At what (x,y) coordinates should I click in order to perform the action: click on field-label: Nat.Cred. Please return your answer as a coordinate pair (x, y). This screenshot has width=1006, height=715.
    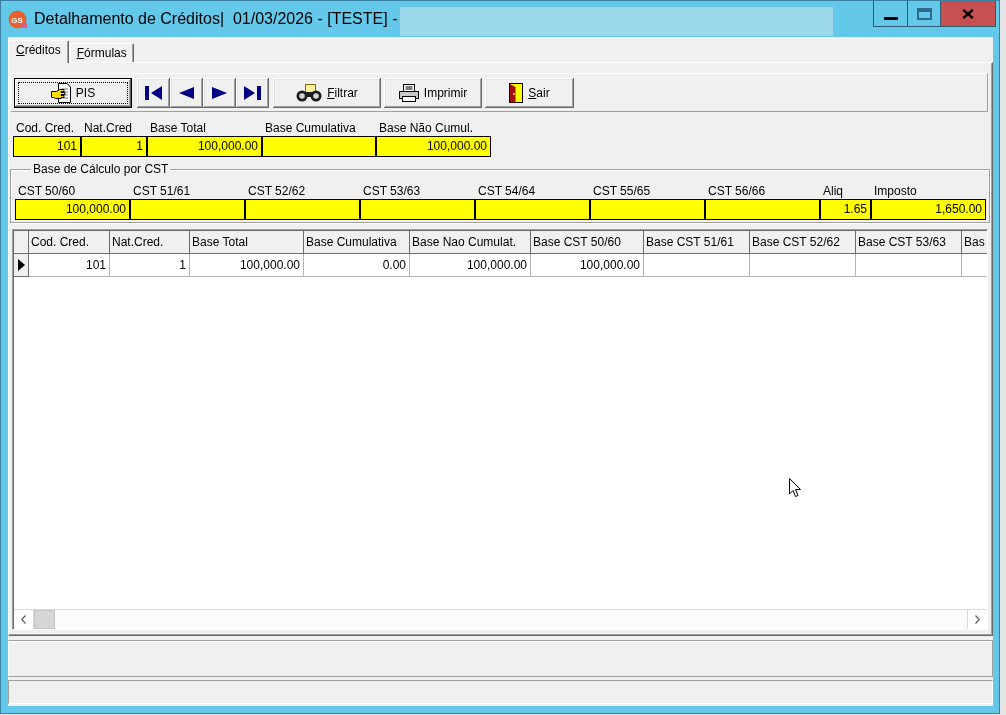
    Looking at the image, I should click on (108, 128).